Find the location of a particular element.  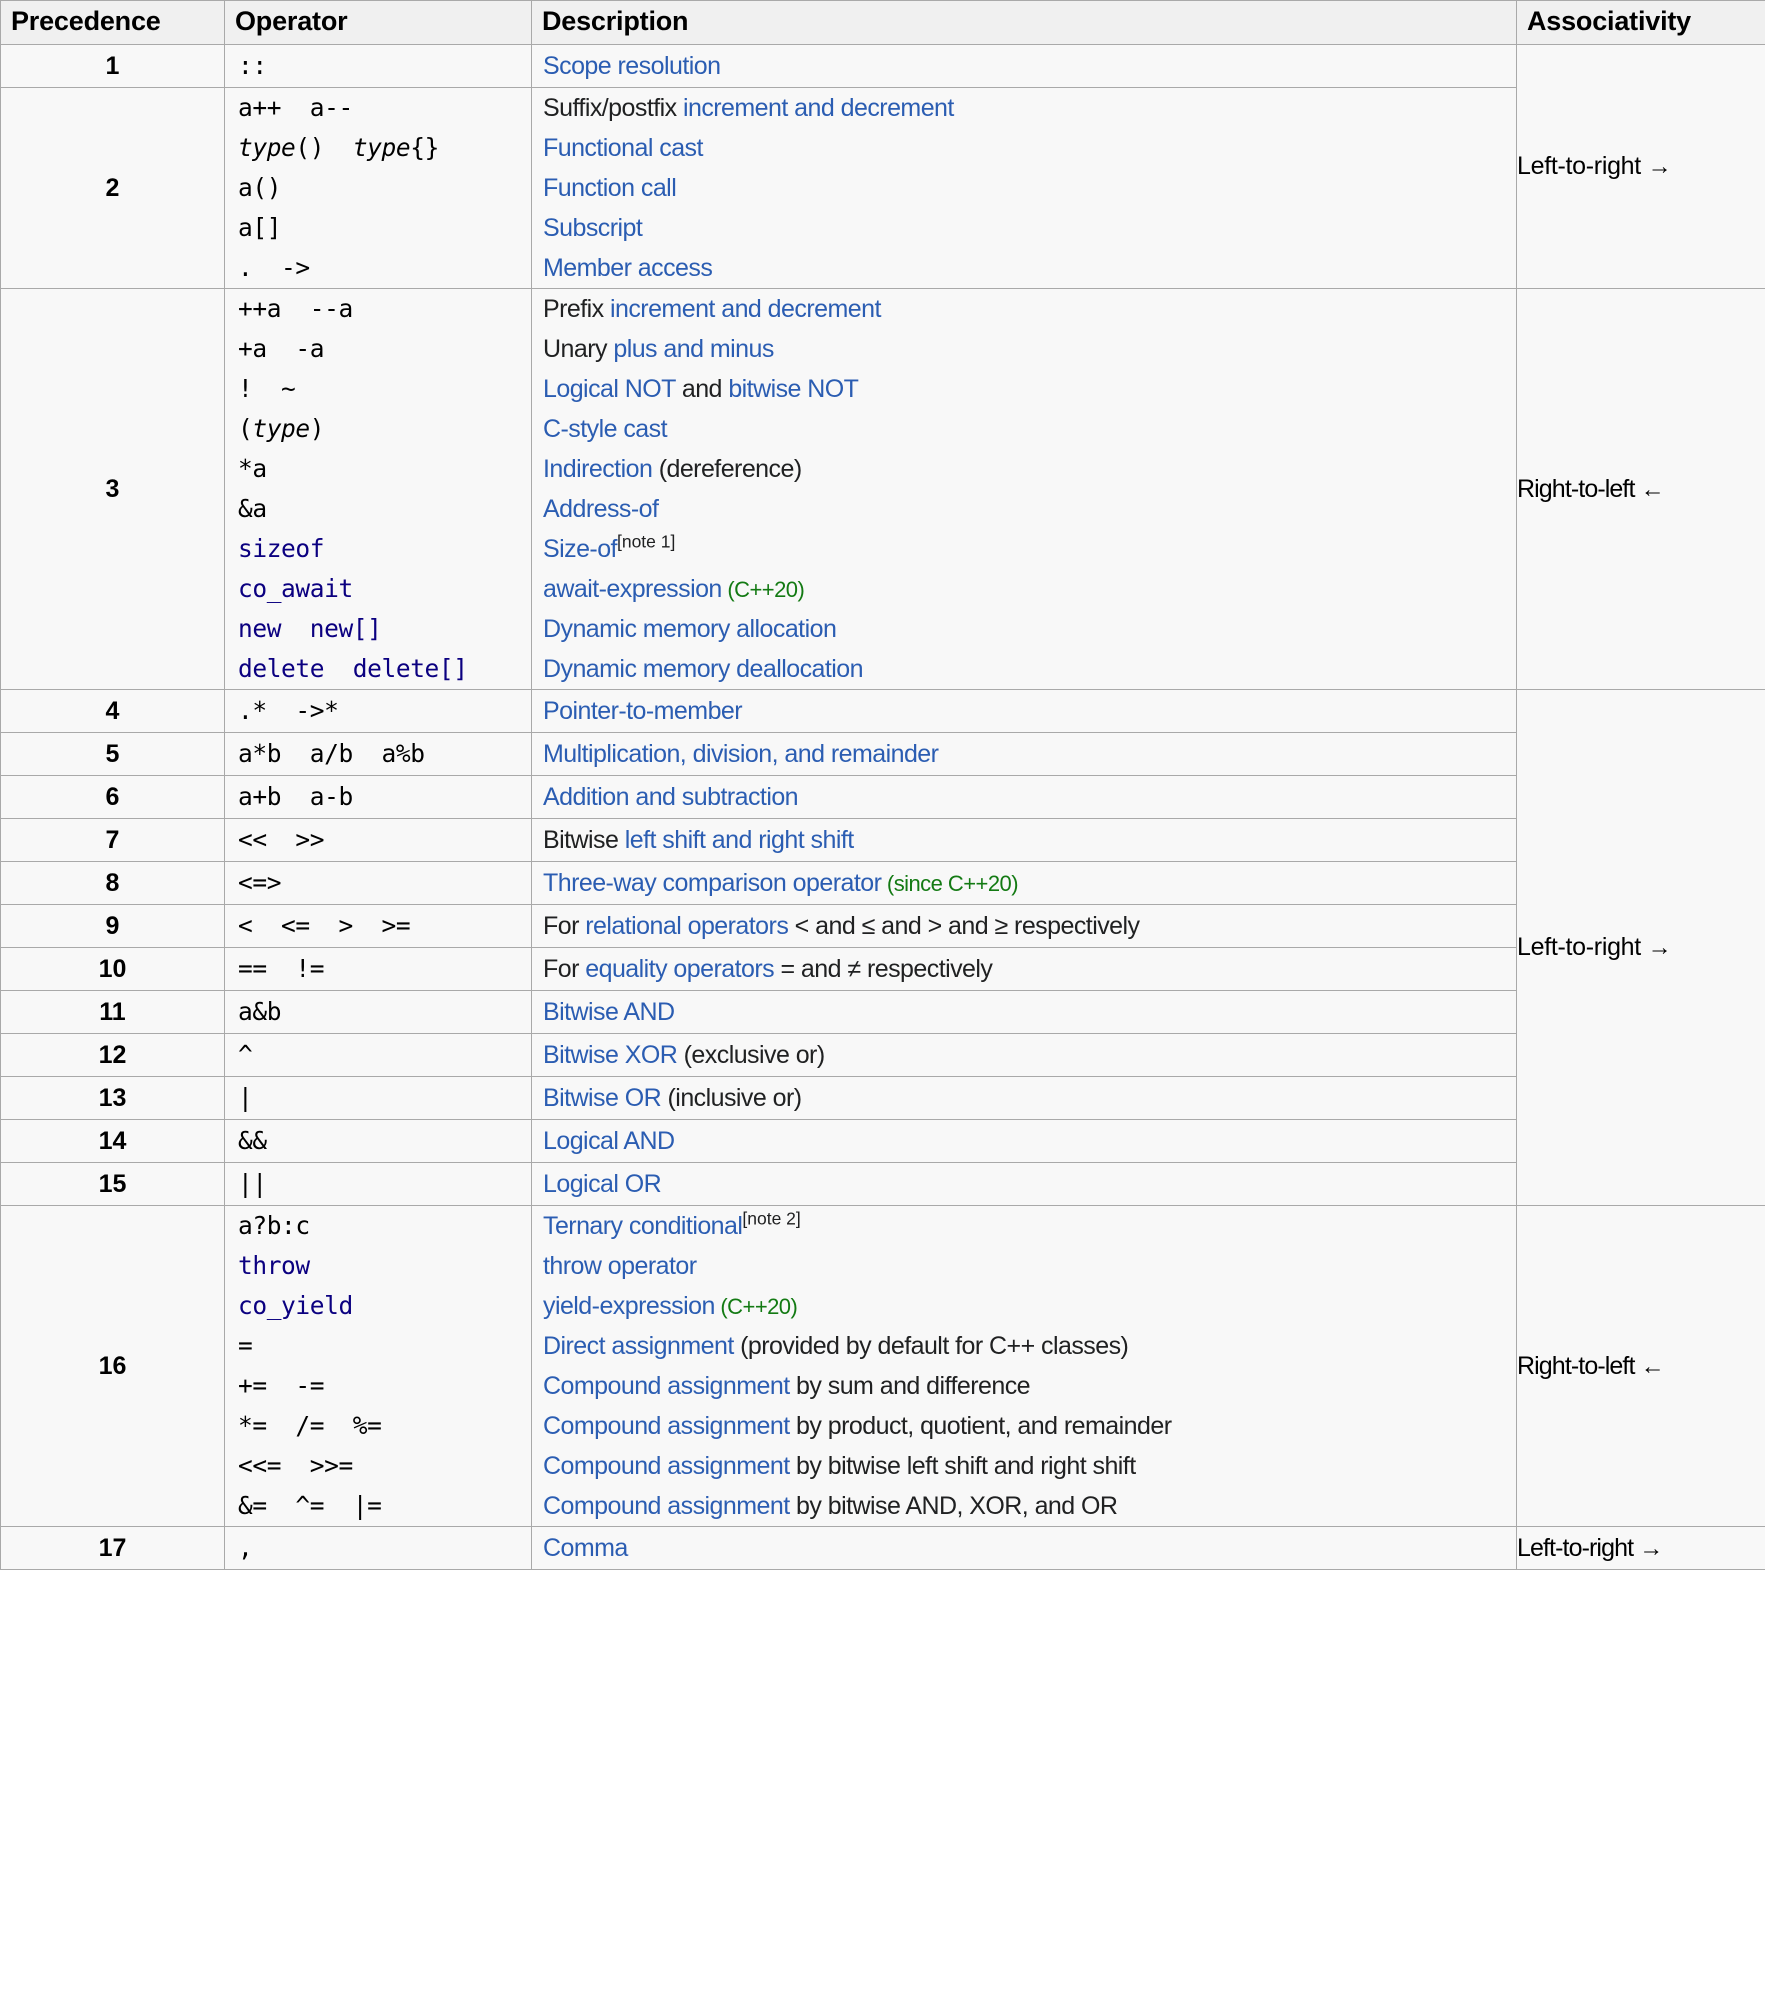

operator-entry: *a is located at coordinates (252, 469).